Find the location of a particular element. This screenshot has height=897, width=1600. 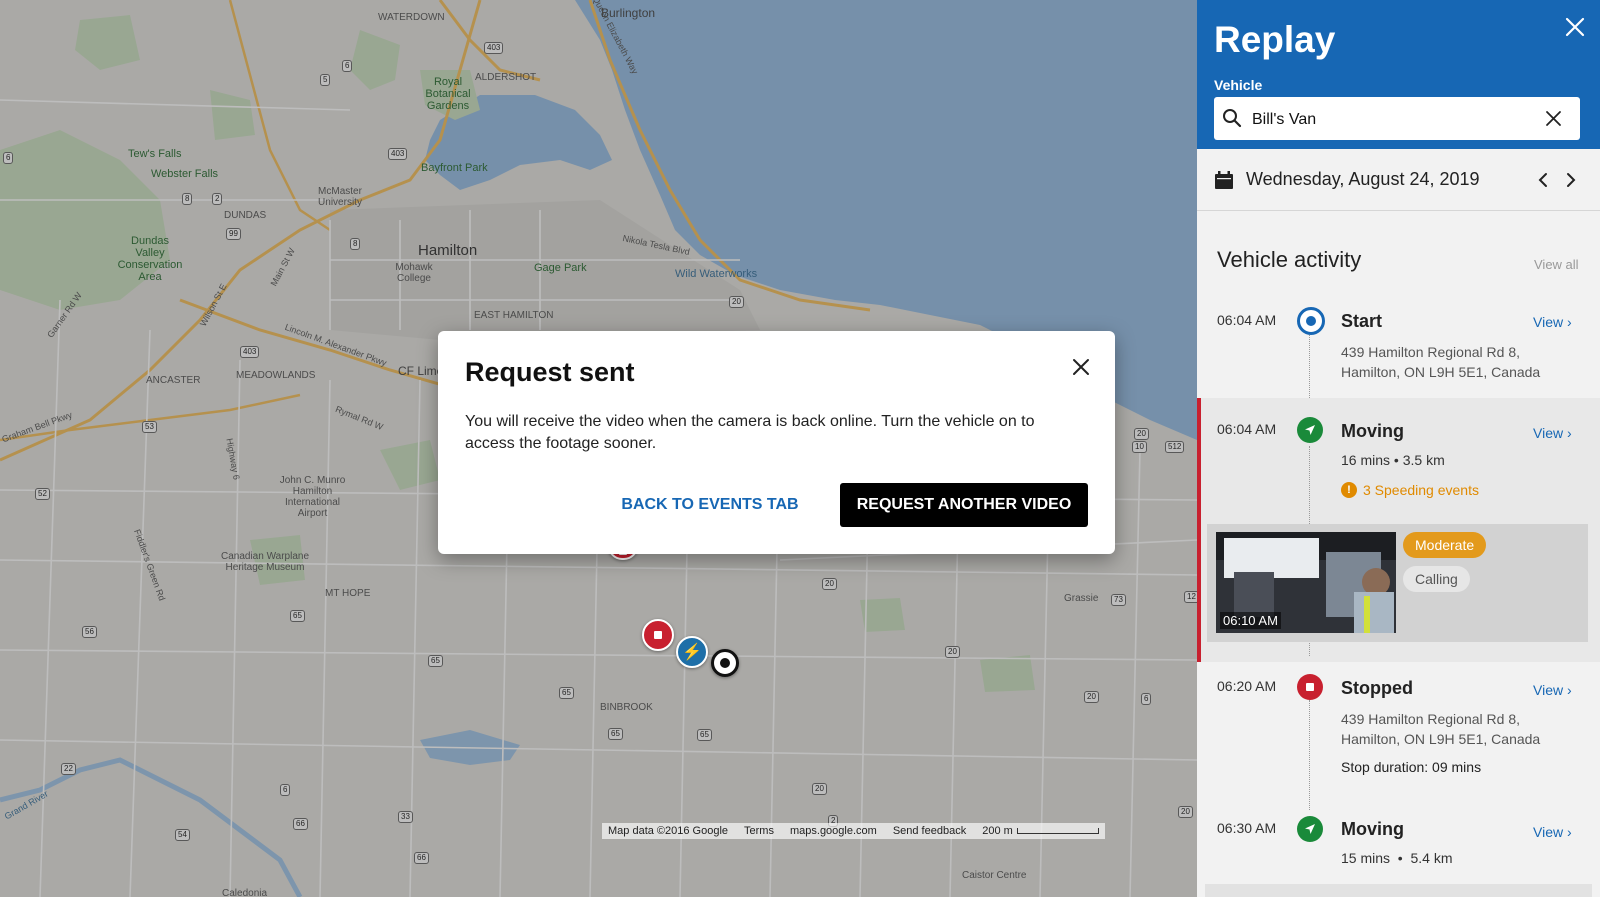

stop-duration: Stop duration: 09 mins is located at coordinates (1411, 767).